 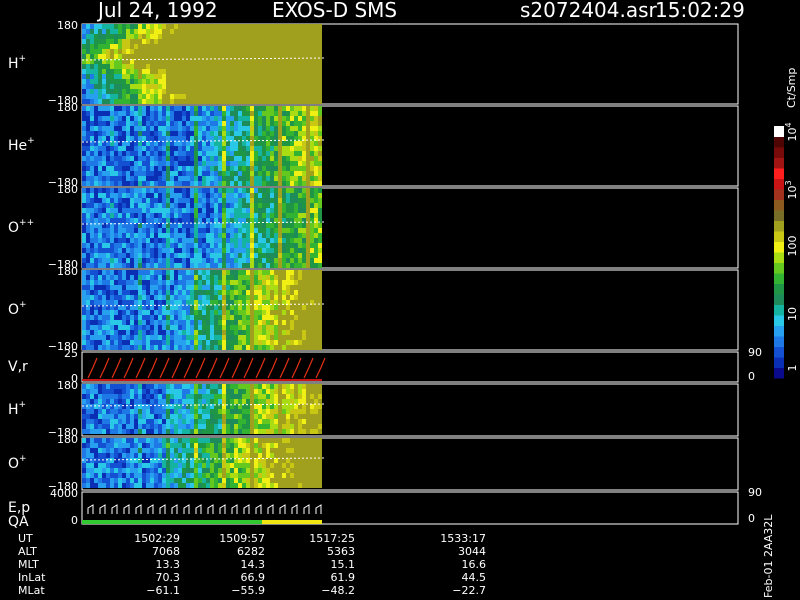 What do you see at coordinates (373, 409) in the screenshot?
I see `panel-5: 180−180H+` at bounding box center [373, 409].